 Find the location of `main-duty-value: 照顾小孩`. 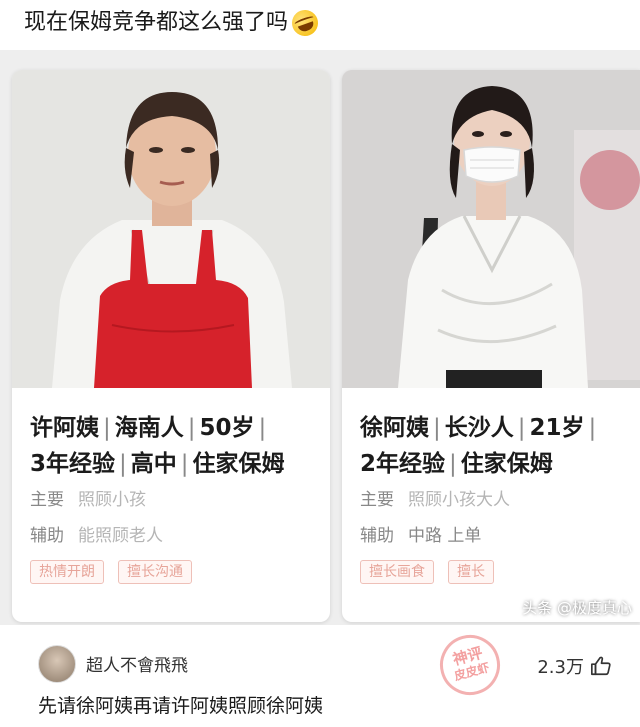

main-duty-value: 照顾小孩 is located at coordinates (112, 500).